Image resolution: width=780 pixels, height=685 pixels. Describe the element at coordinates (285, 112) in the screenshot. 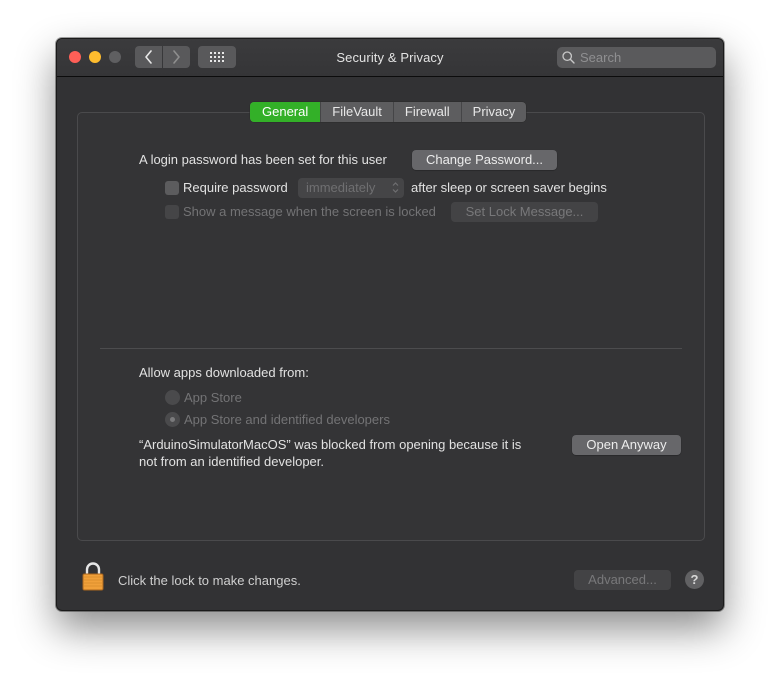

I see `tab-general: General` at that location.